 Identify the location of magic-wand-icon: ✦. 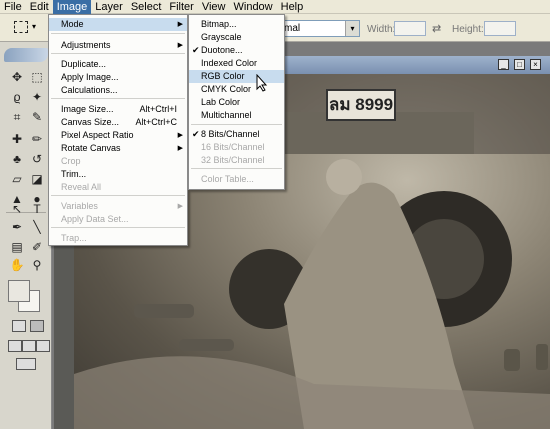
(37, 97).